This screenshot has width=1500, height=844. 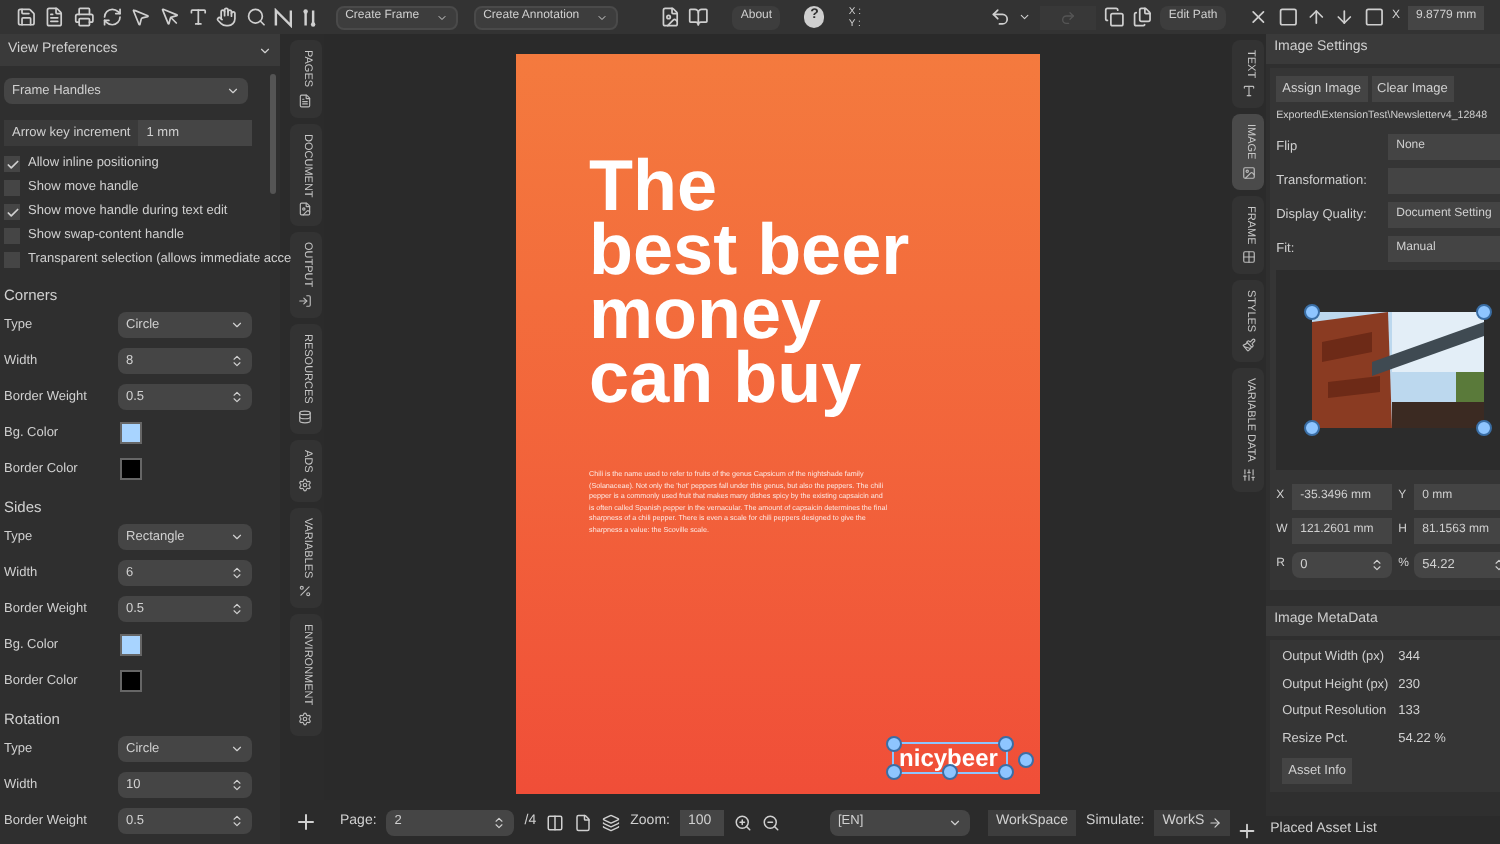 I want to click on logo: nicybeer, so click(x=947, y=758).